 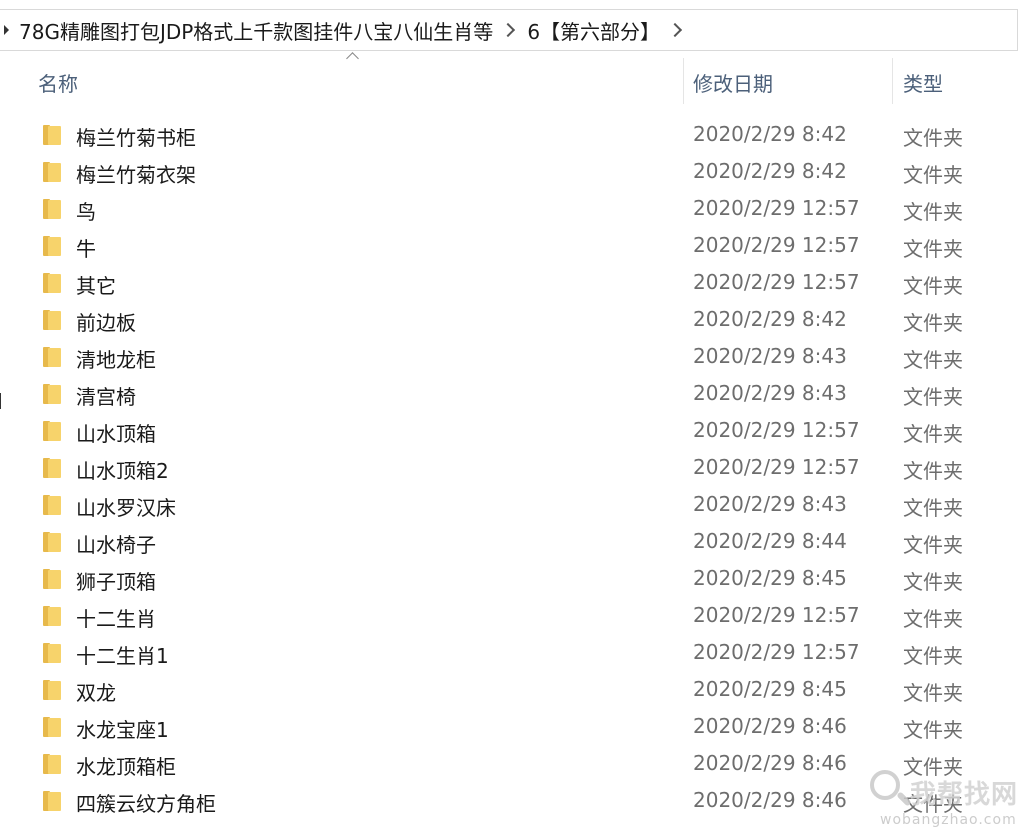 I want to click on file-row: 十二生肖 2020/2/29 12:57 文件夹, so click(x=511, y=615).